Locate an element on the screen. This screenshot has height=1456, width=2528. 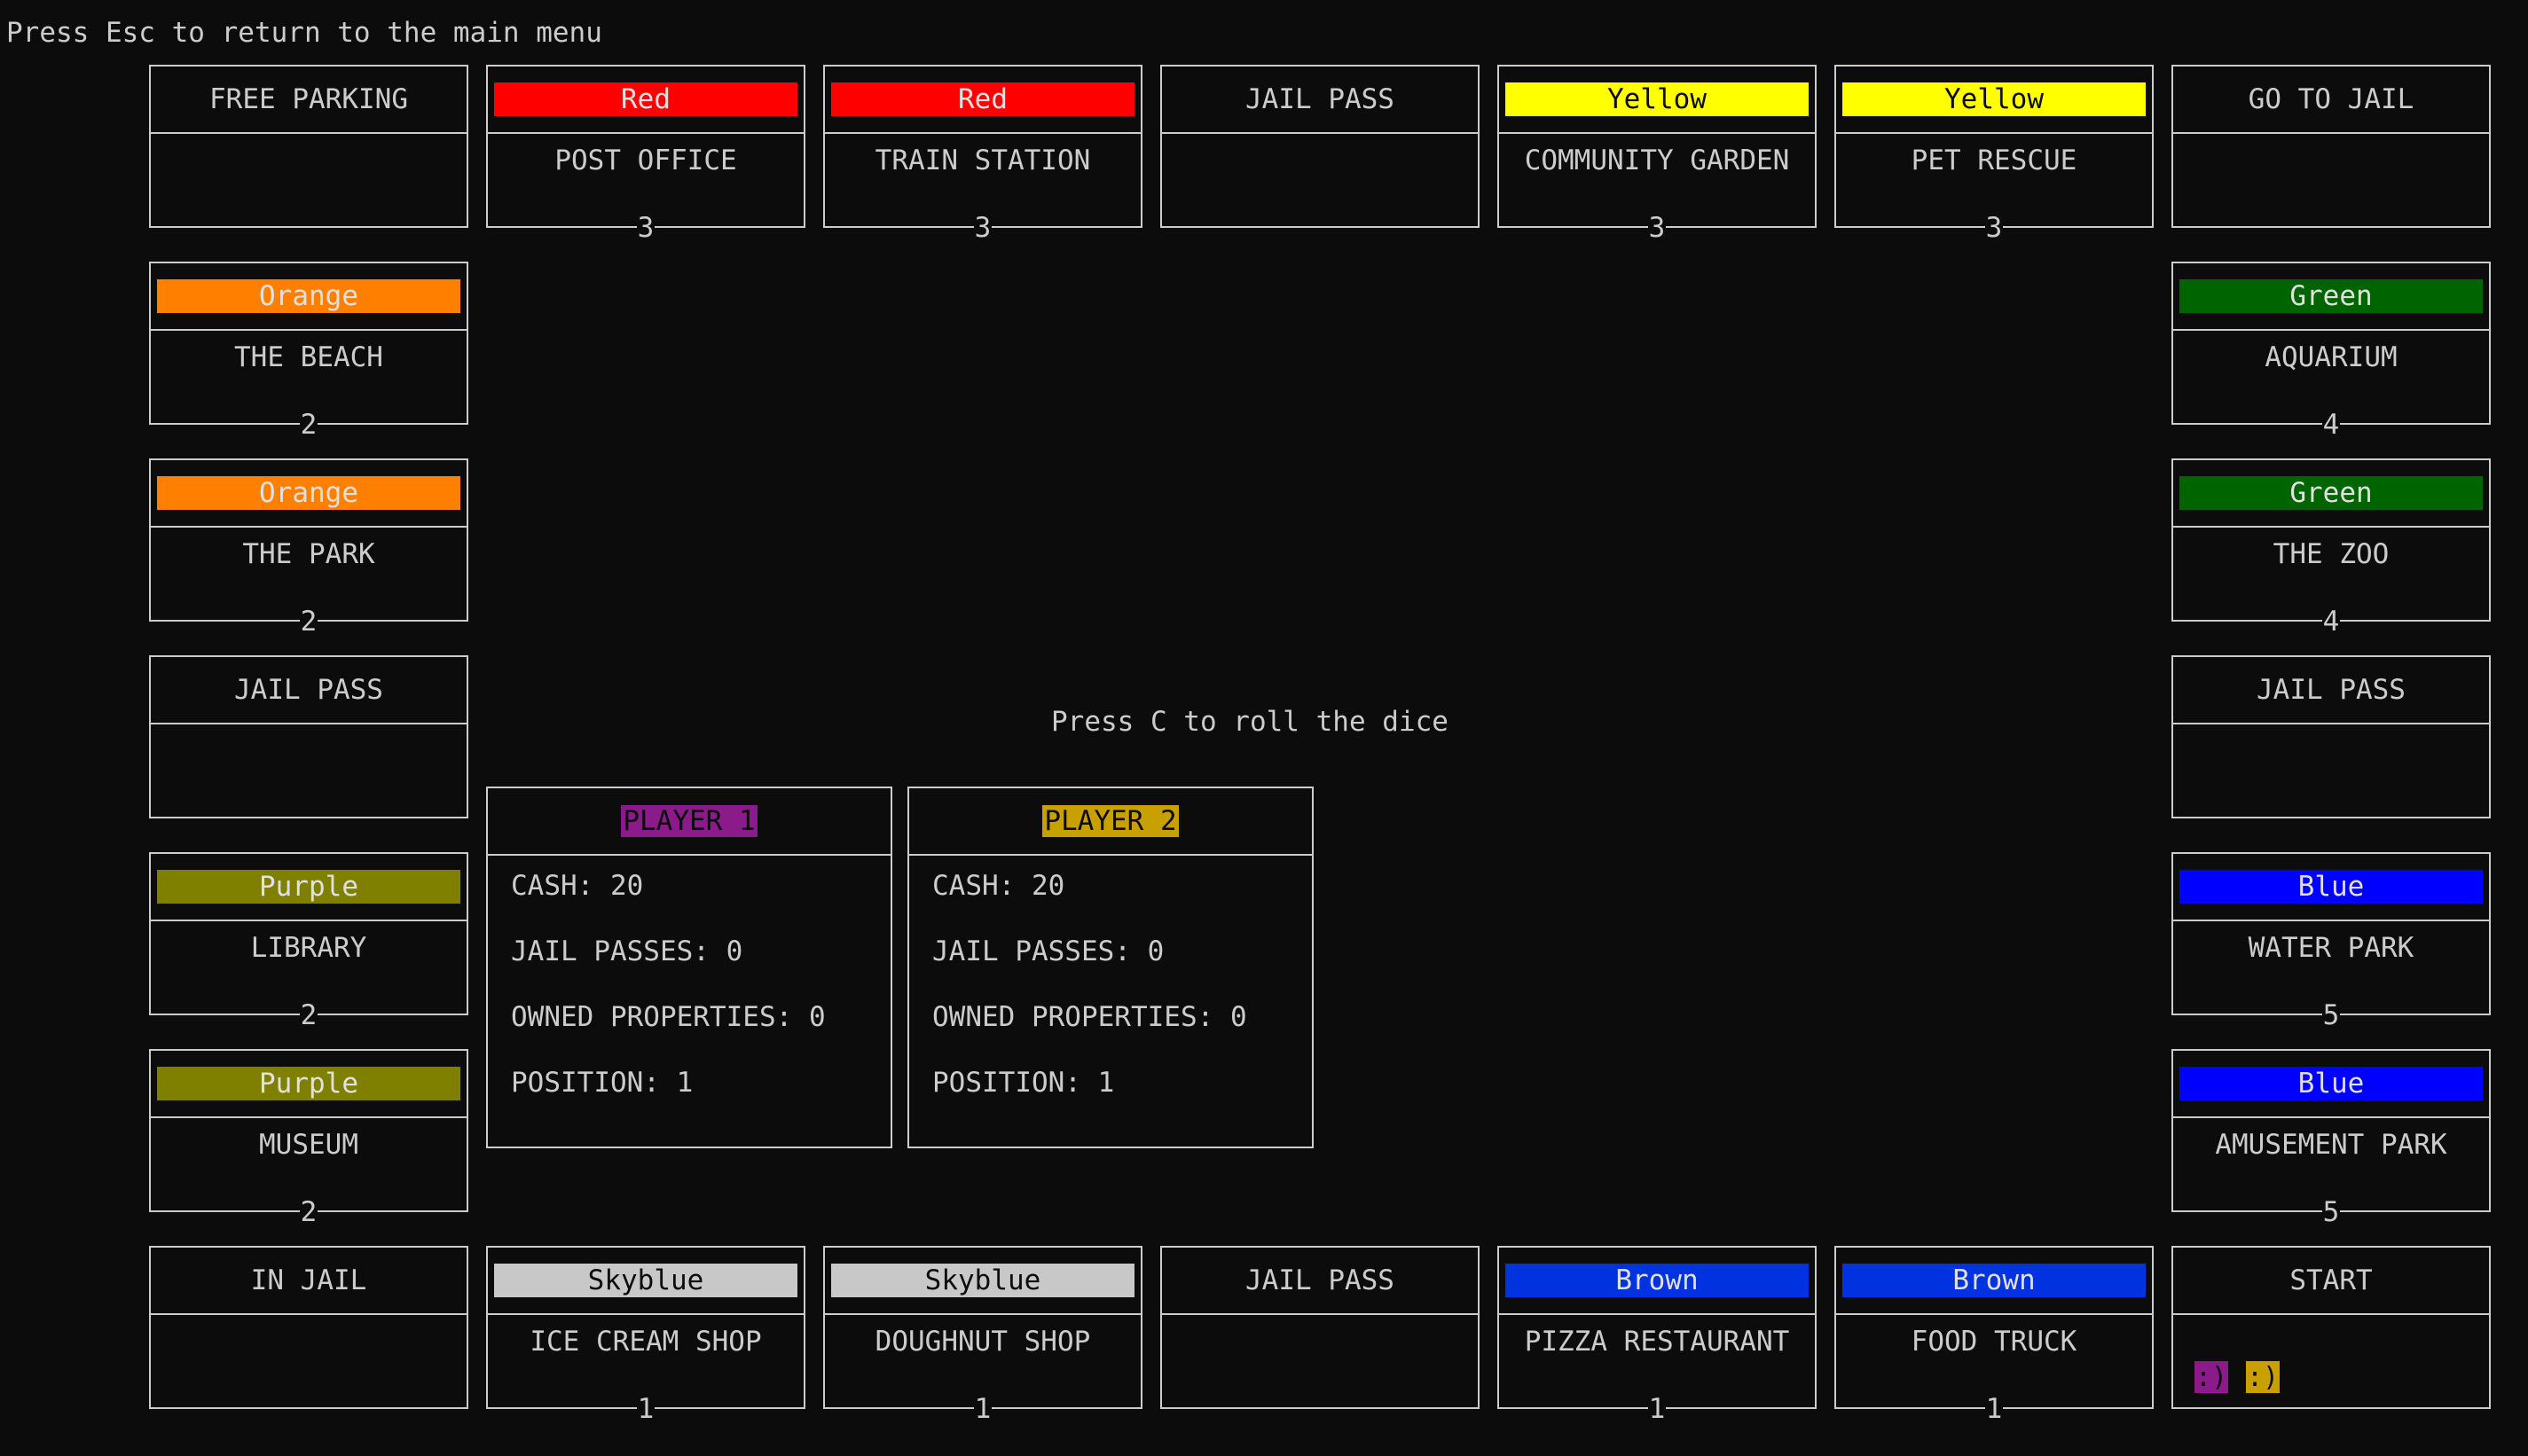
board-tile-water-park: Blue WATER PARK 5 is located at coordinates (2331, 941).